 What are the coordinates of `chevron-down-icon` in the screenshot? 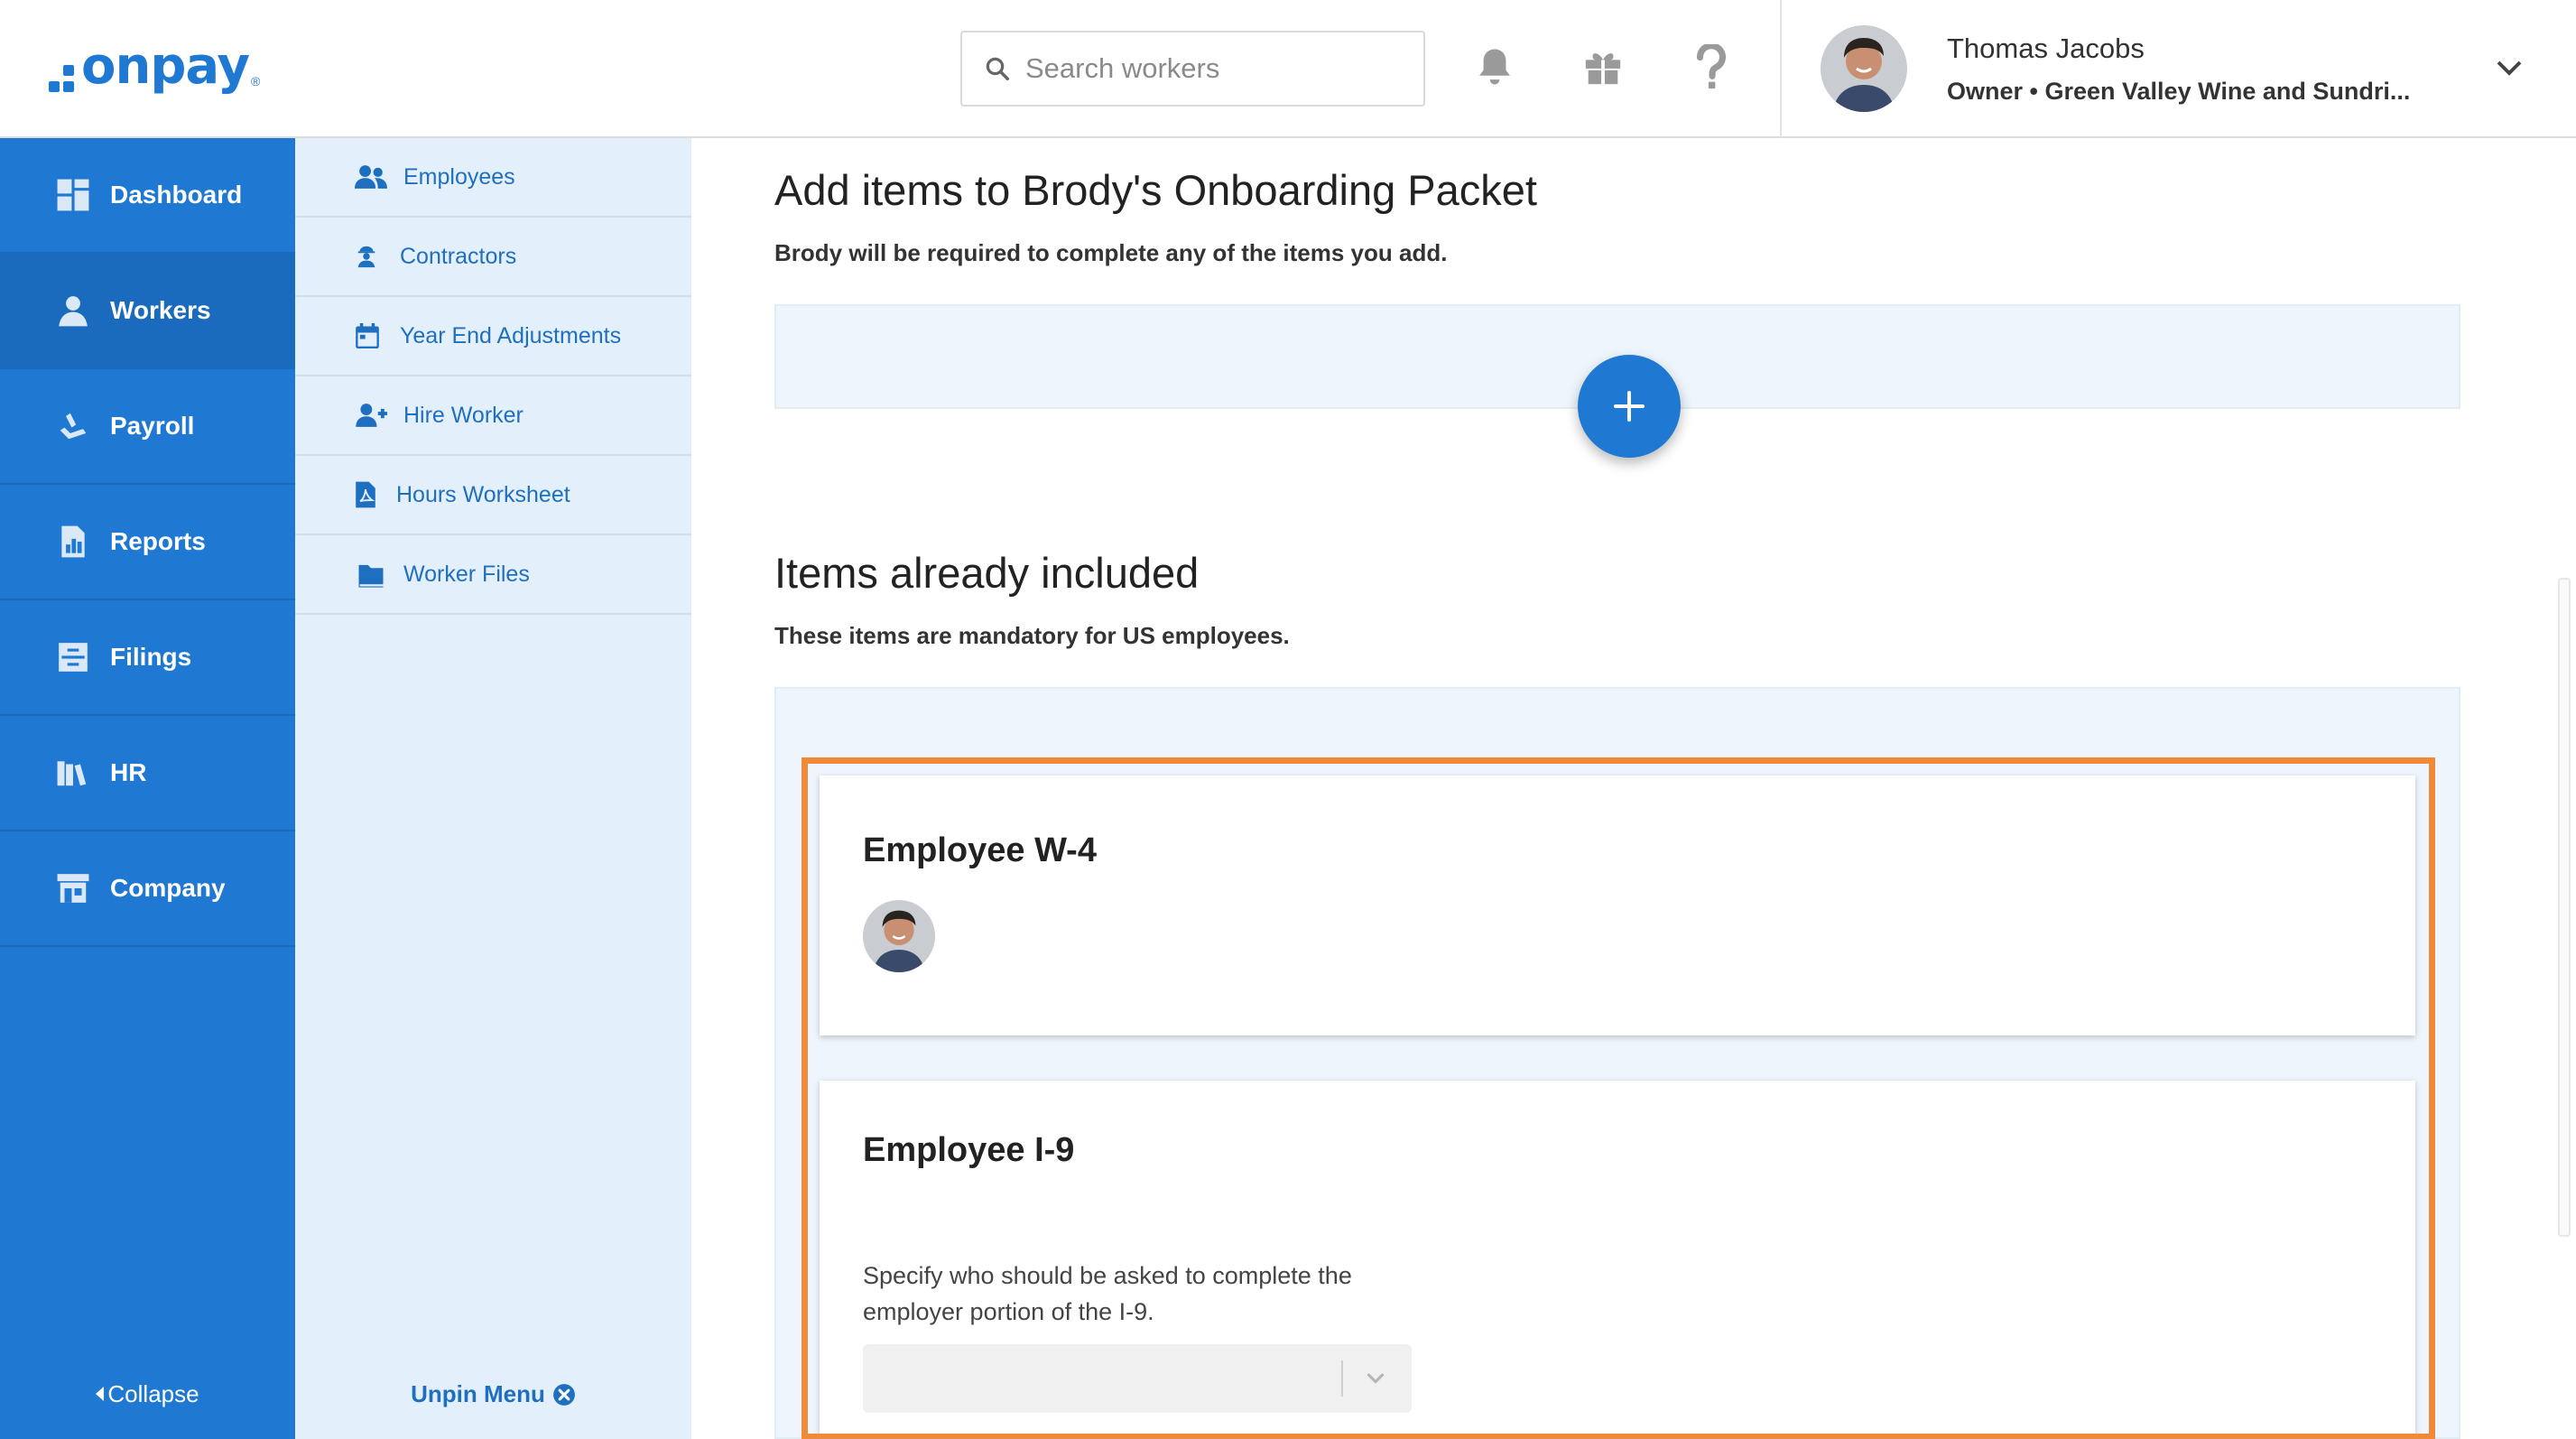 It's located at (2509, 67).